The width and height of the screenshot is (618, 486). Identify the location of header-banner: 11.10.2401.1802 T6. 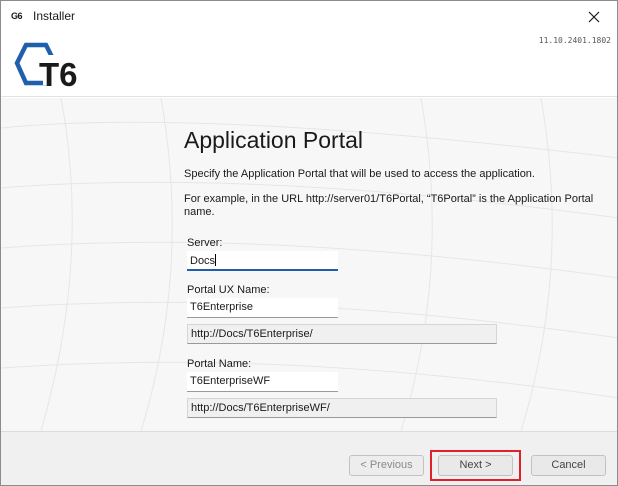
(309, 64).